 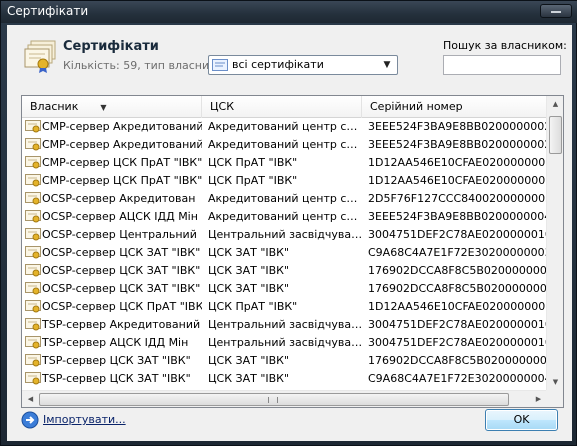 I want to click on serial-cell: 2D5F76F127CCC84002000000030, so click(x=457, y=198).